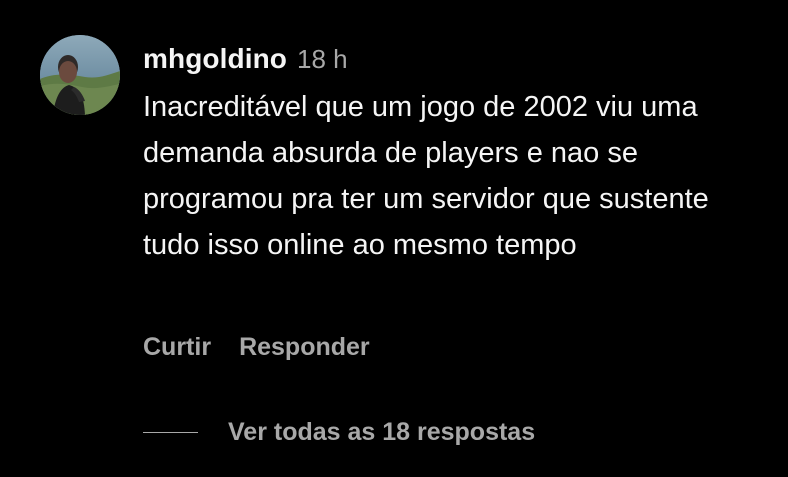 The image size is (788, 477). What do you see at coordinates (304, 347) in the screenshot?
I see `reply-button: Responder` at bounding box center [304, 347].